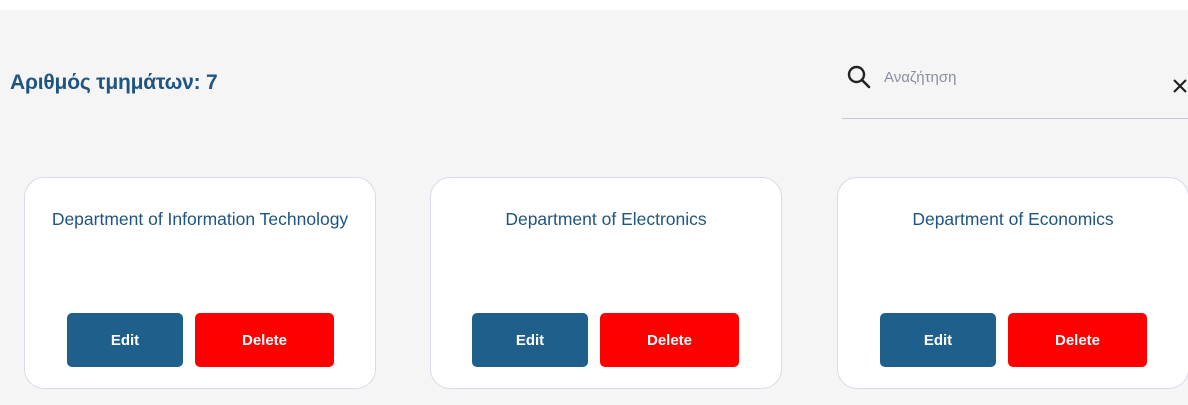  I want to click on search-input, so click(999, 77).